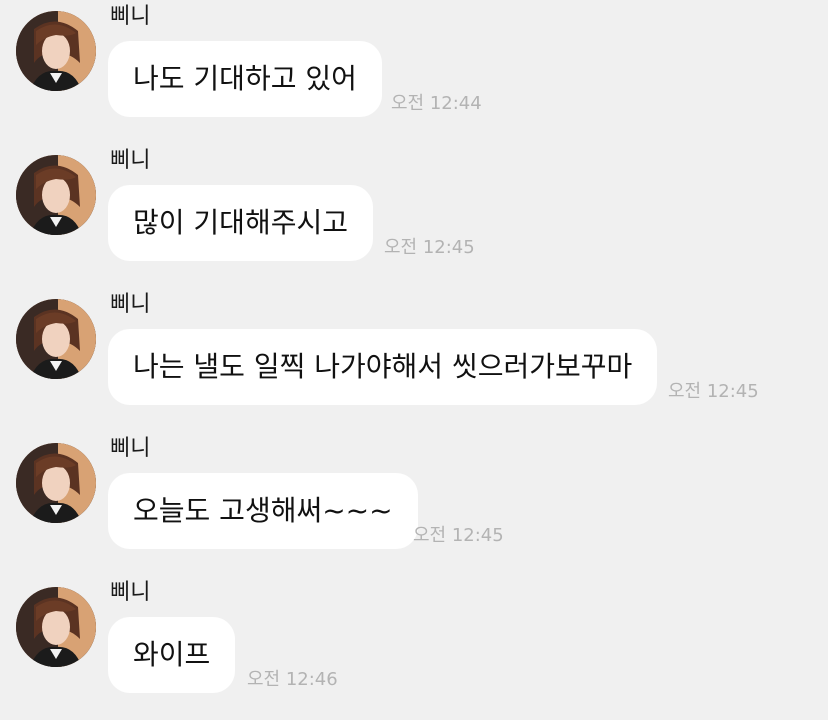 The height and width of the screenshot is (720, 828). I want to click on message-bubble: 와이프, so click(172, 655).